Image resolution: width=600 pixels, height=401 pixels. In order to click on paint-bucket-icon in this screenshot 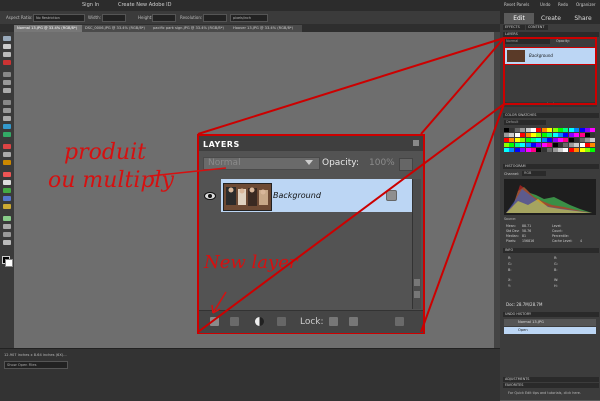, I will do `click(7, 198)`.